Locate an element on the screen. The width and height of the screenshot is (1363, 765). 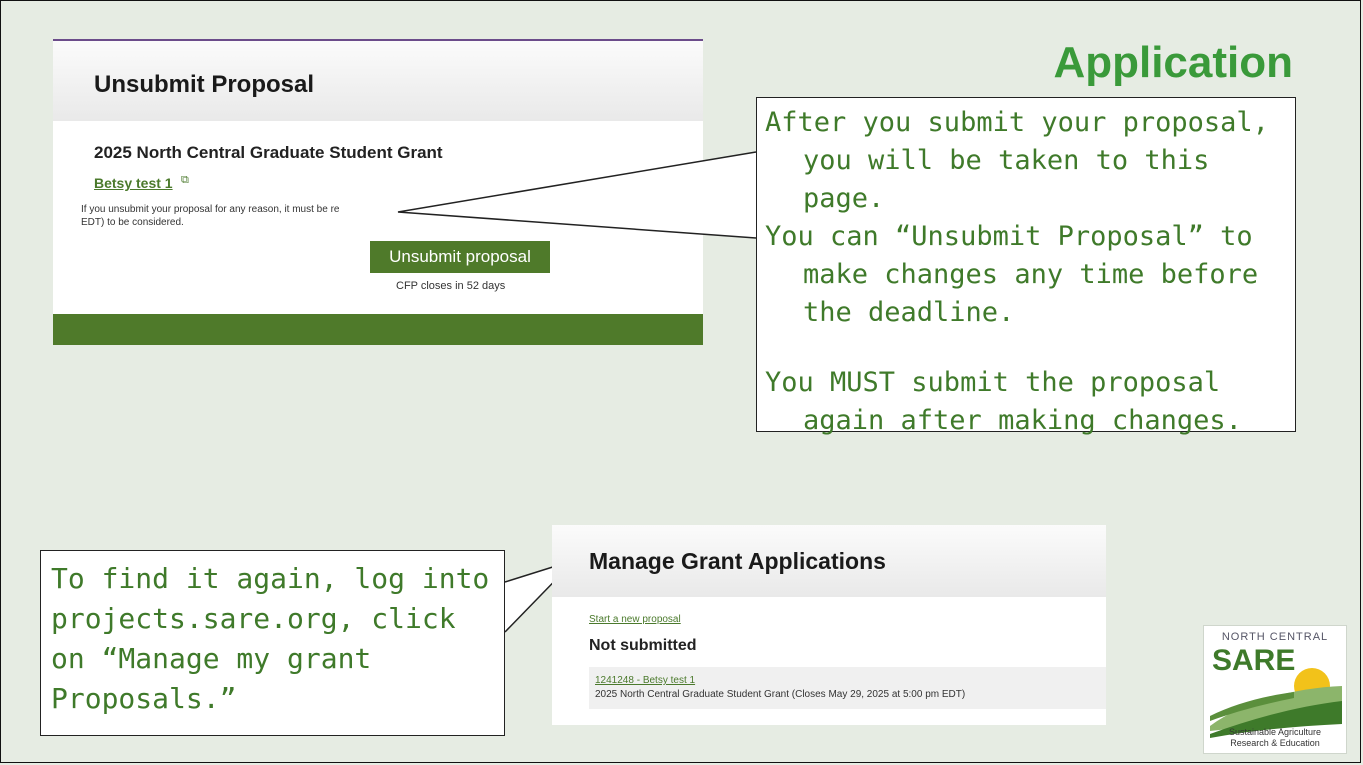
not-submitted-heading: Not submitted is located at coordinates (643, 645).